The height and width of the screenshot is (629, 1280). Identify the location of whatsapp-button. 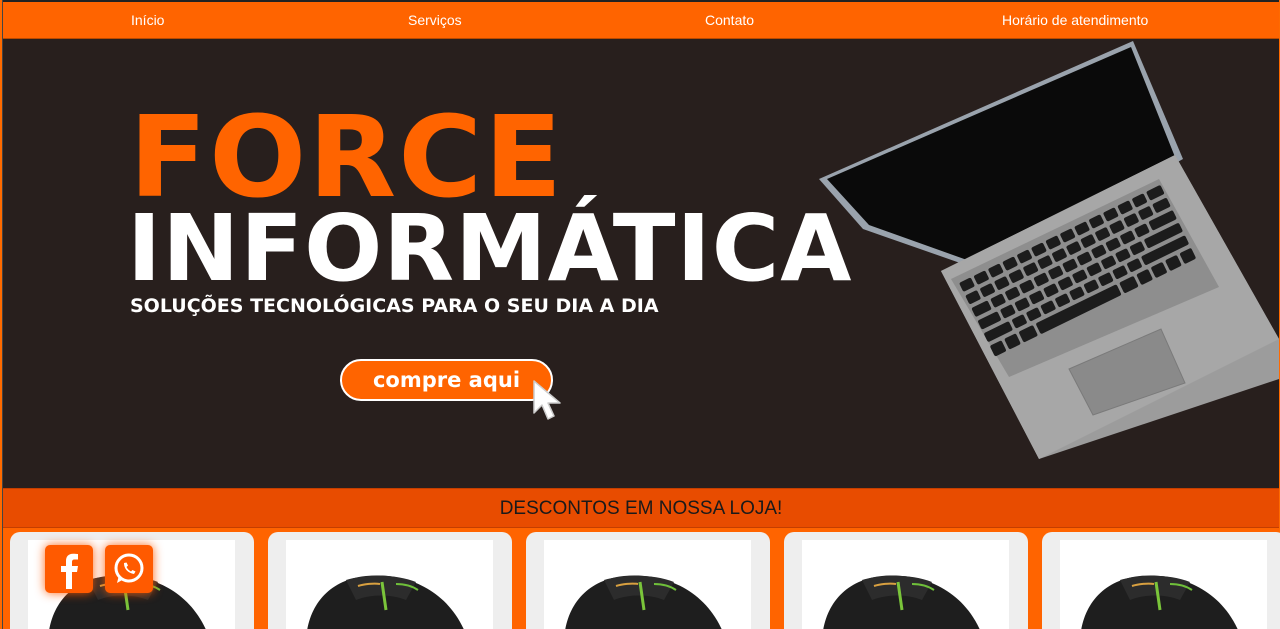
(129, 569).